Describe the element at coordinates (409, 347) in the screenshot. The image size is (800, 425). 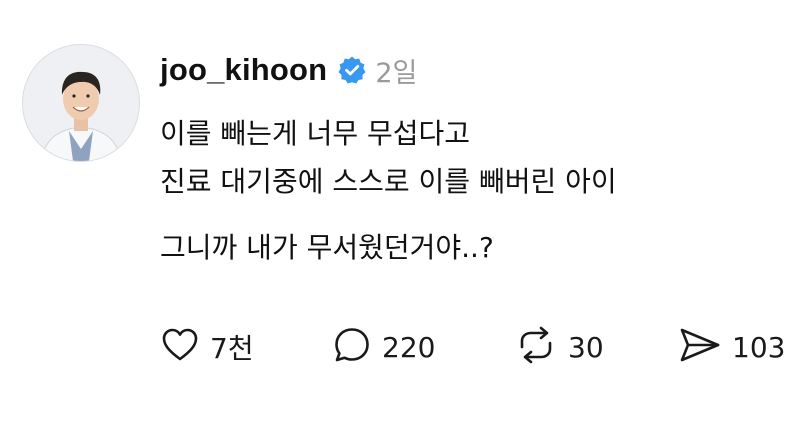
I see `reply-count: 220` at that location.